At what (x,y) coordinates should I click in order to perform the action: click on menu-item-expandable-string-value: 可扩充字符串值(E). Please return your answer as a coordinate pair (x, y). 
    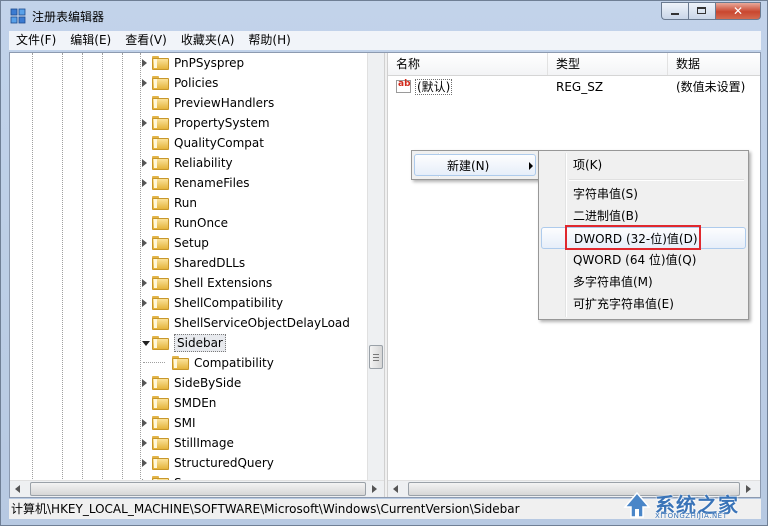
    Looking at the image, I should click on (643, 304).